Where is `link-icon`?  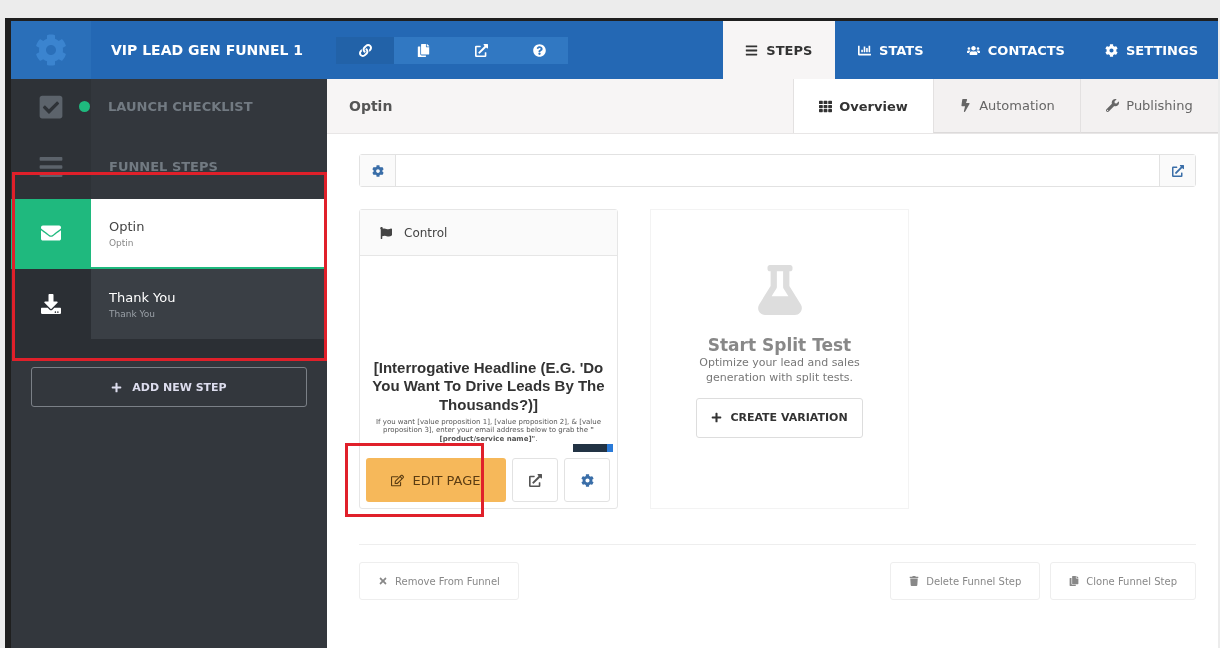 link-icon is located at coordinates (365, 50).